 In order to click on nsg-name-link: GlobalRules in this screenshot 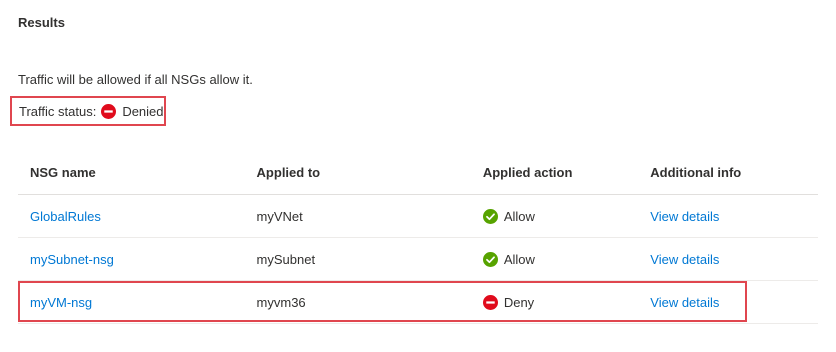, I will do `click(65, 216)`.